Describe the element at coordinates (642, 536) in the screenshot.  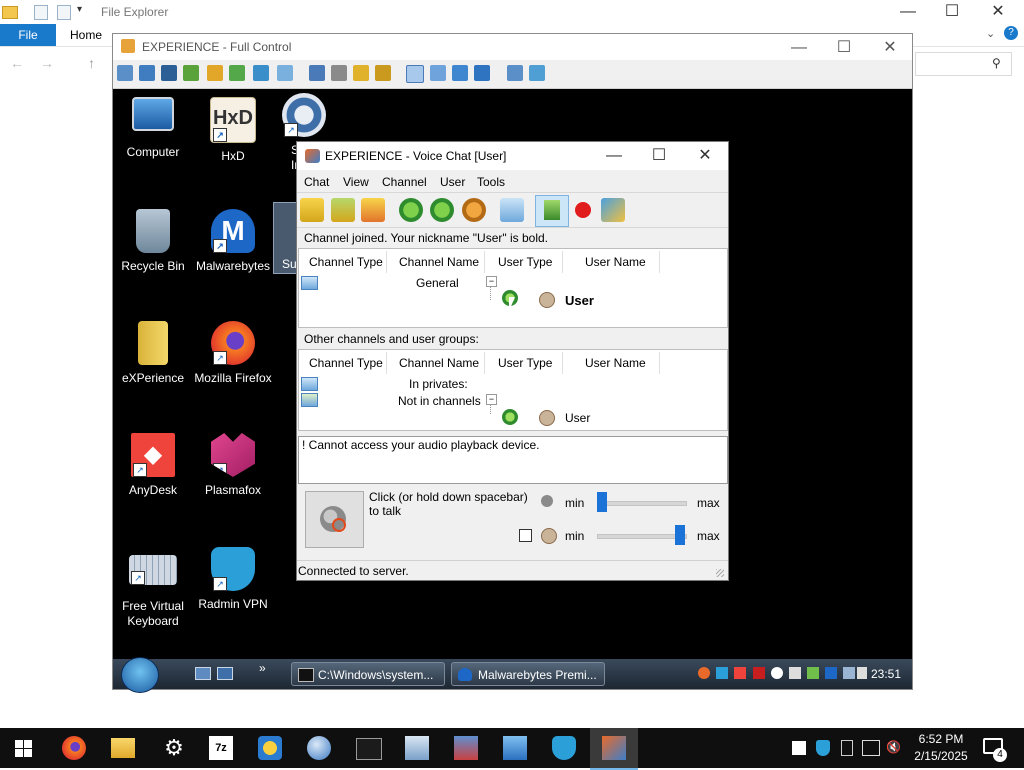
I see `speaker-volume-slider` at that location.